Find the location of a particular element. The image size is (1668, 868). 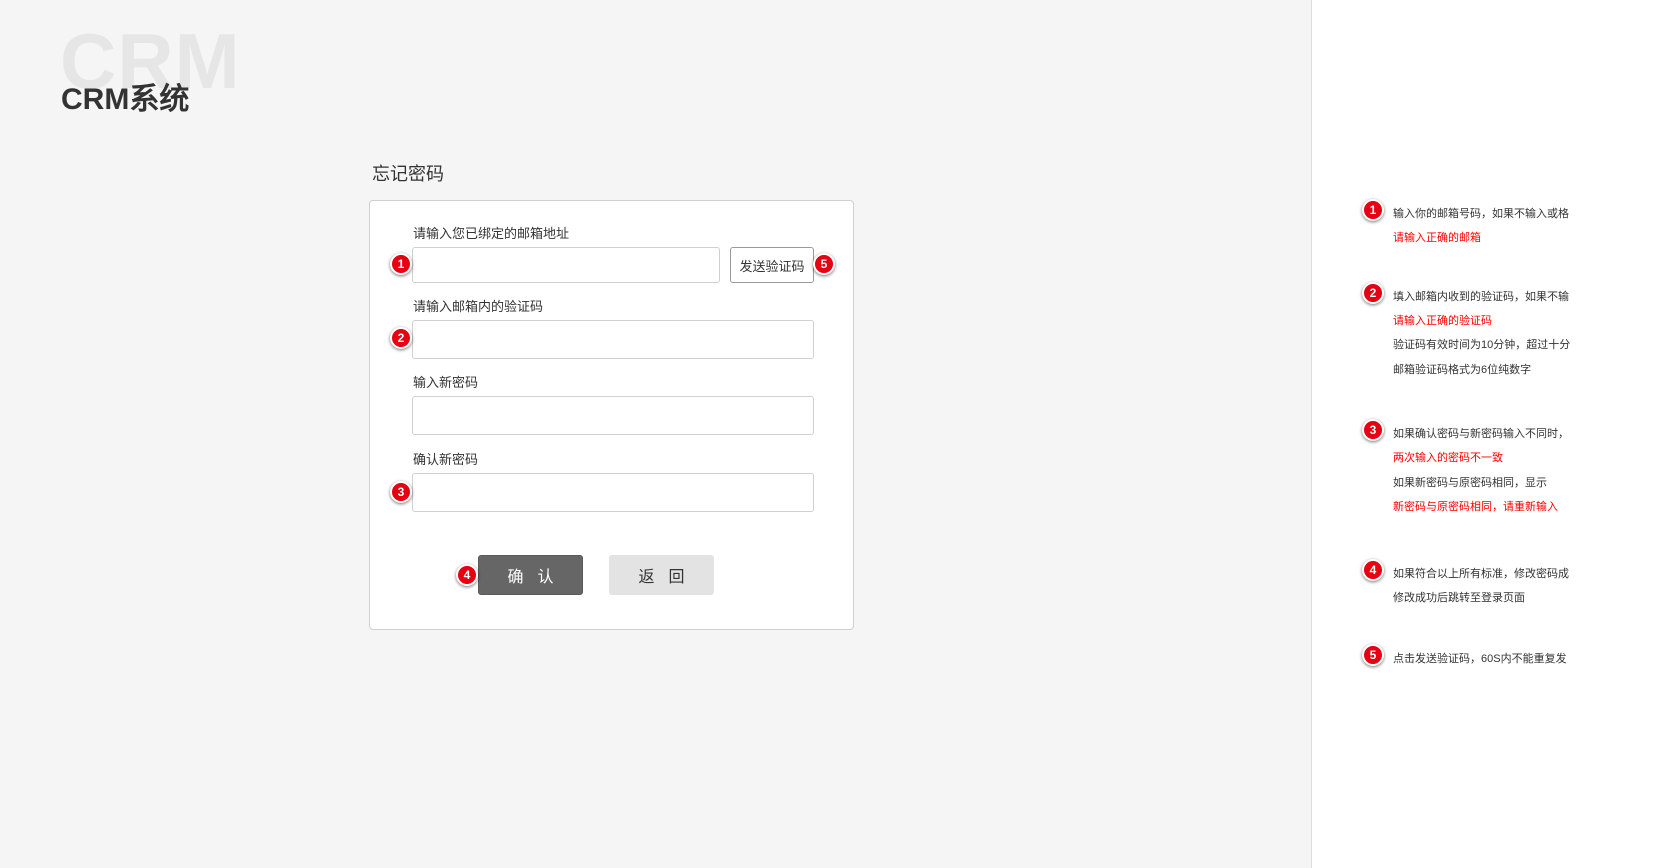

note-4-redirect: 修改成功后跳转至登录页面 is located at coordinates (1459, 598).